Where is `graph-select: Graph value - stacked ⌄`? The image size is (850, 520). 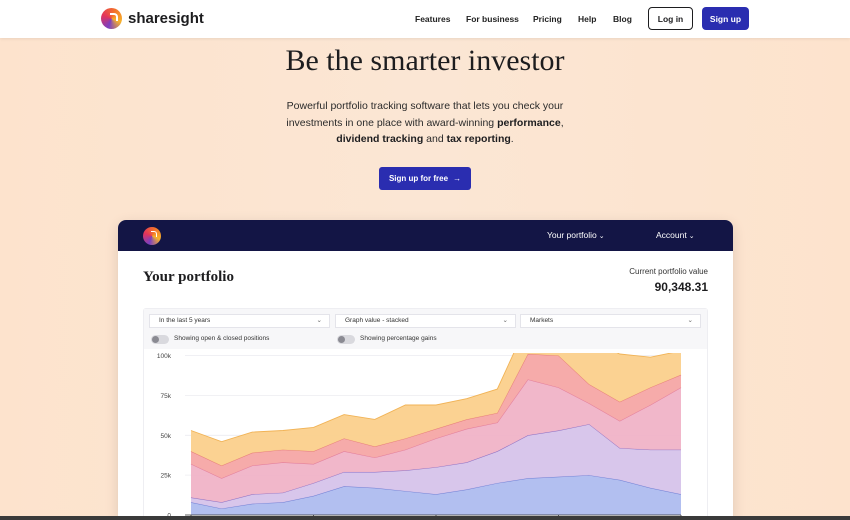 graph-select: Graph value - stacked ⌄ is located at coordinates (425, 321).